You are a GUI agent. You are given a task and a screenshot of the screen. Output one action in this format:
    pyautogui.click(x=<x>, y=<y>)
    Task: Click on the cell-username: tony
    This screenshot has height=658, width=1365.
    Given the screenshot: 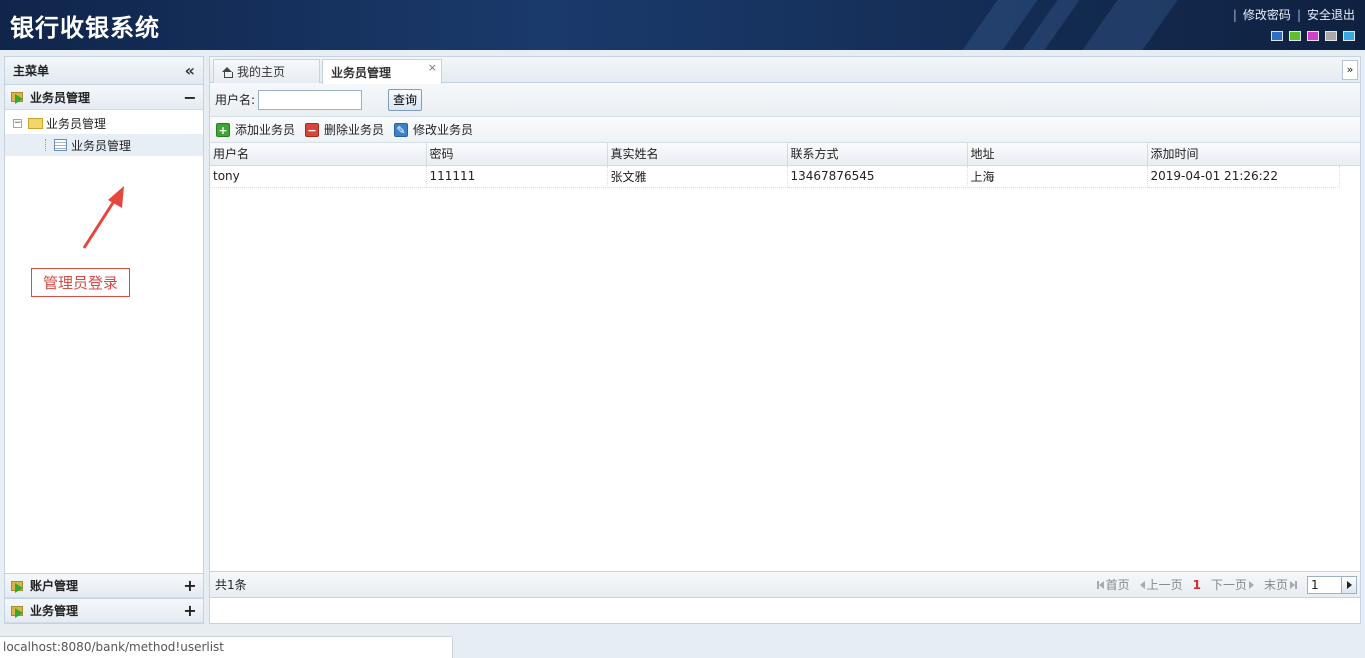 What is the action you would take?
    pyautogui.click(x=318, y=176)
    